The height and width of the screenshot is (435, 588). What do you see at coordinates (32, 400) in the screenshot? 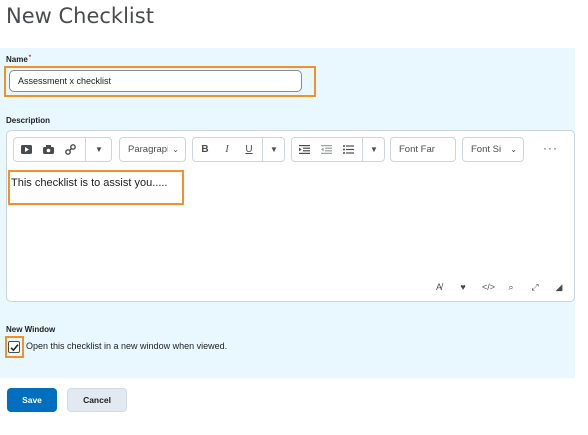
I see `save-button: Save` at bounding box center [32, 400].